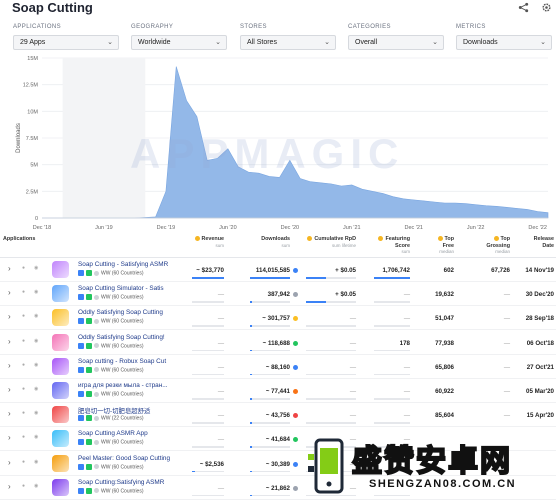 This screenshot has height=500, width=556. What do you see at coordinates (331, 350) in the screenshot?
I see `rpd-bar` at bounding box center [331, 350].